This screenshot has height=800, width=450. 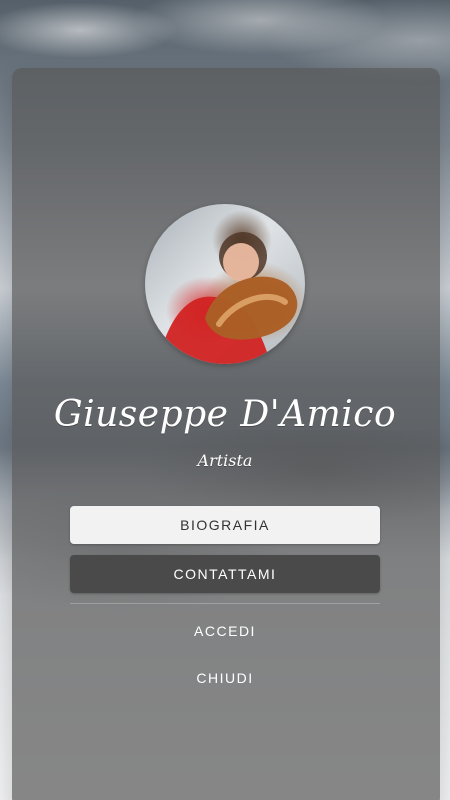 I want to click on profile-name: Giuseppe D'Amico, so click(x=225, y=414).